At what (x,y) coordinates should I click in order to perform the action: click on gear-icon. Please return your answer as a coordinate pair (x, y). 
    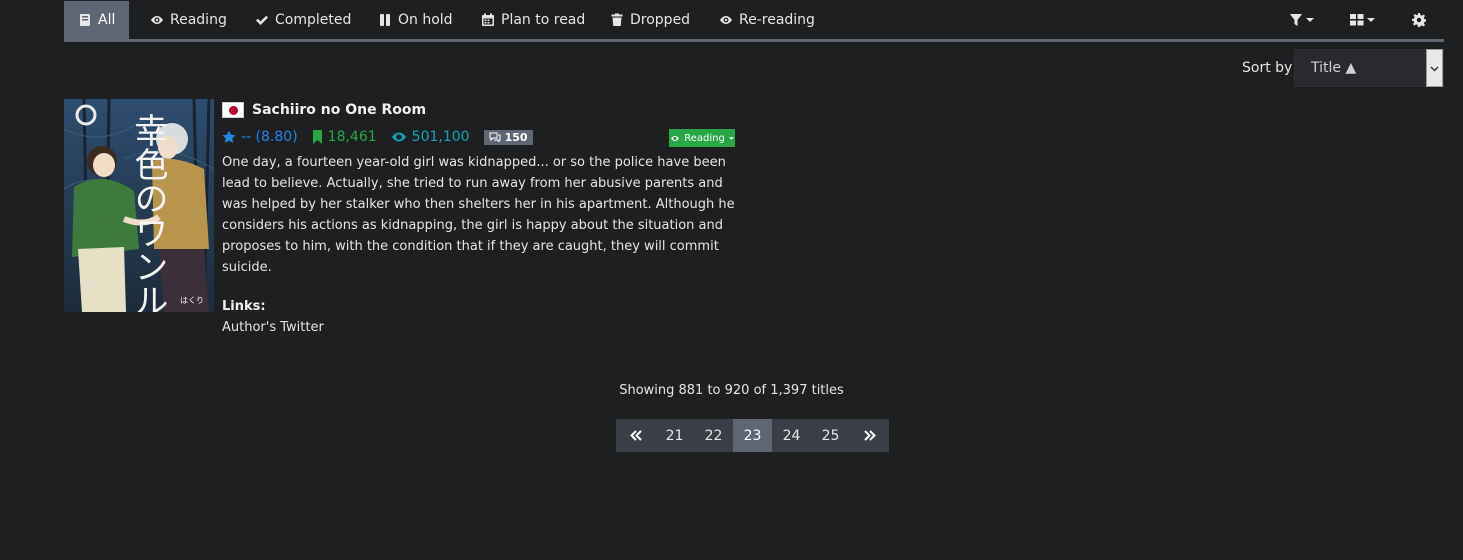
    Looking at the image, I should click on (1419, 20).